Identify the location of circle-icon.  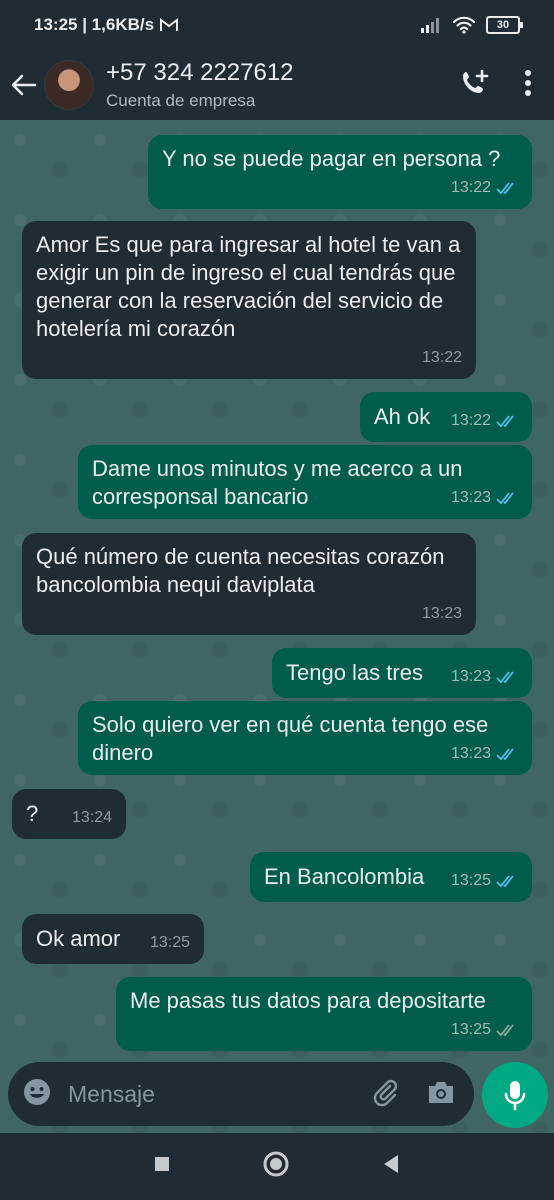
(276, 1164).